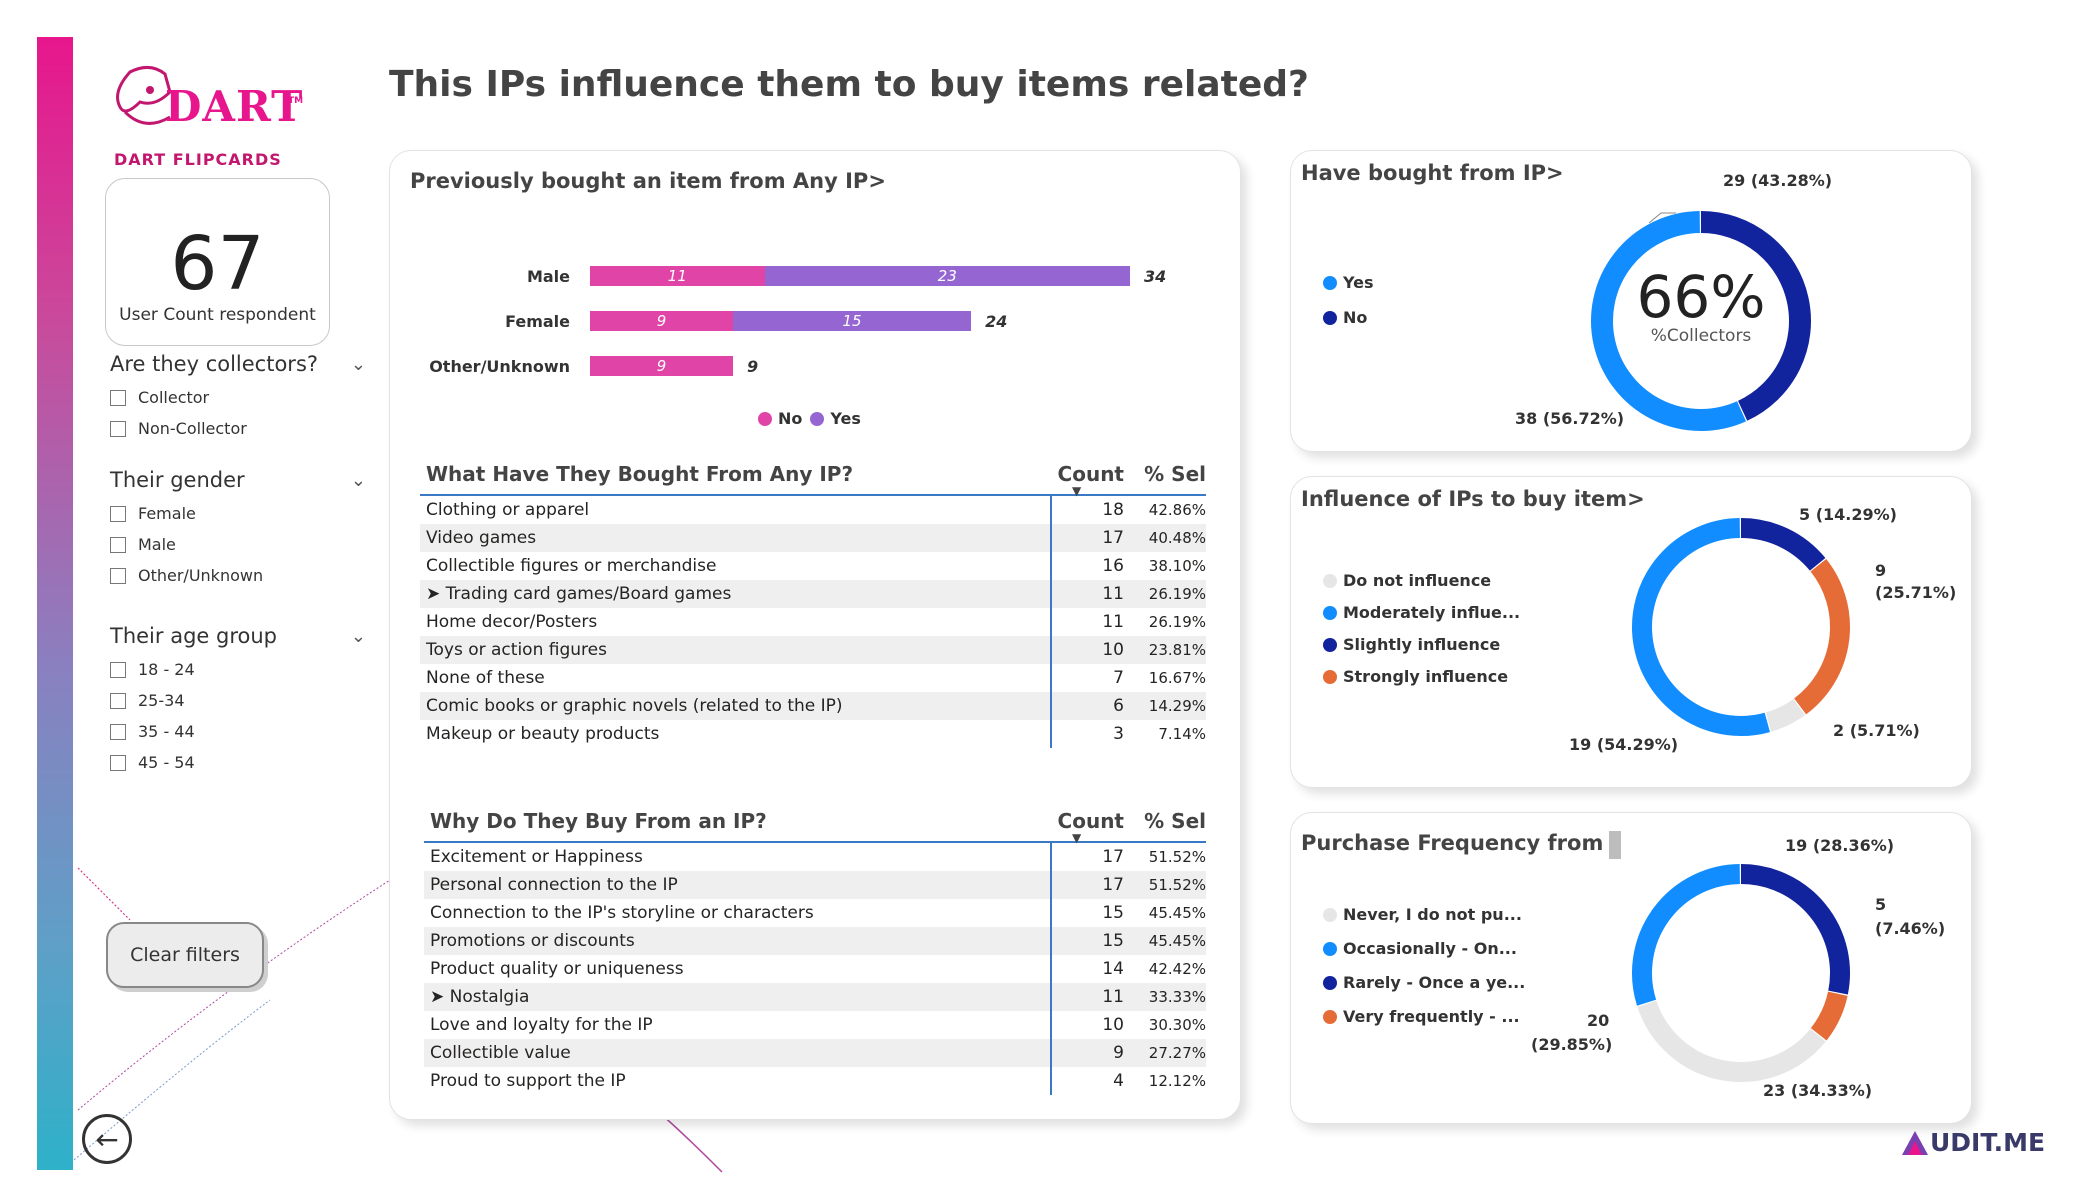 This screenshot has height=1200, width=2075. Describe the element at coordinates (1572, 1044) in the screenshot. I see `donut3-label-occasionally-pct: (29.85%)` at that location.